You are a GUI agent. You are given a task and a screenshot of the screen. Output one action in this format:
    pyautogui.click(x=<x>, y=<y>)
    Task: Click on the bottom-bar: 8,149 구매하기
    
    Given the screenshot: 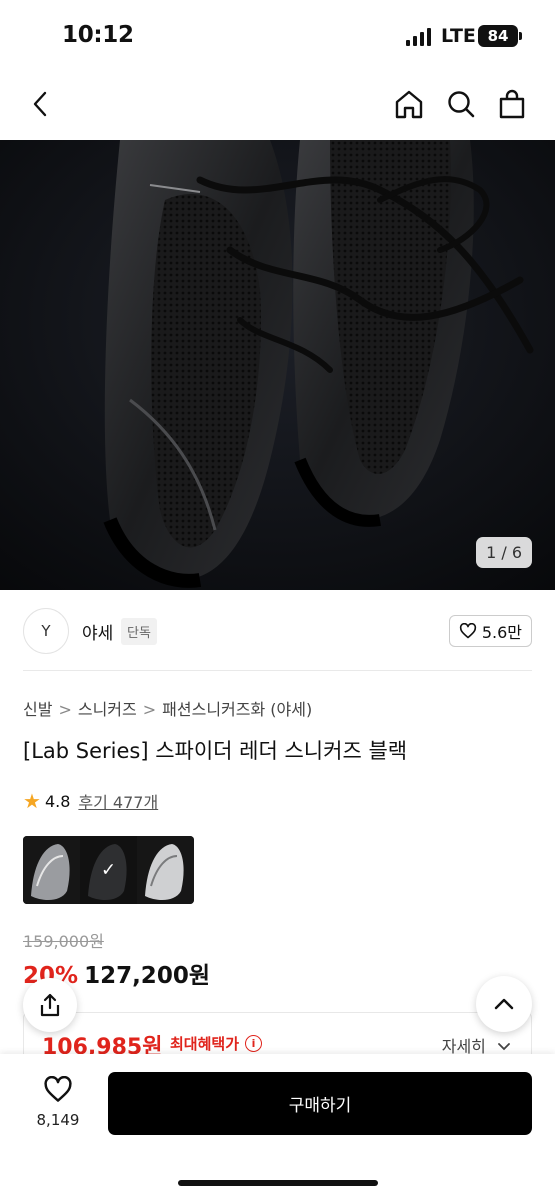 What is the action you would take?
    pyautogui.click(x=277, y=1127)
    